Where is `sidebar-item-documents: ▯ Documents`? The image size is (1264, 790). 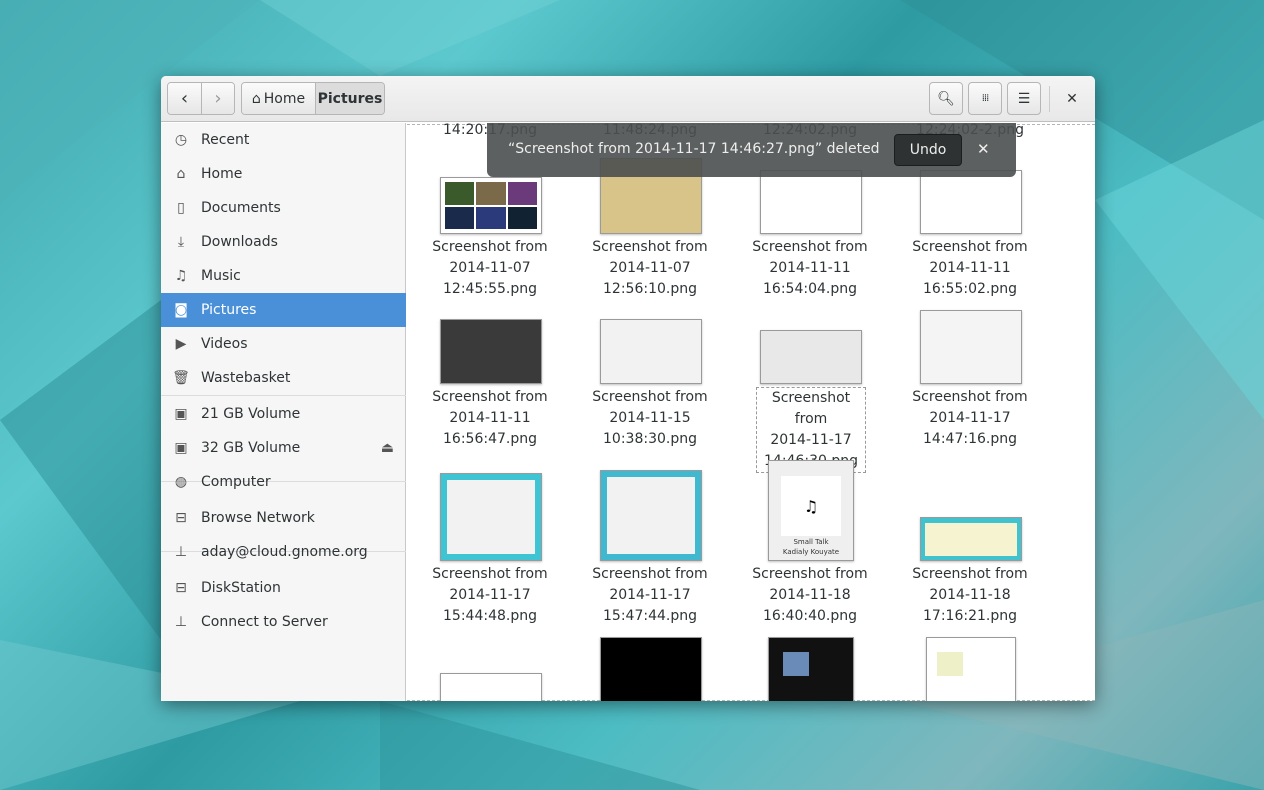
sidebar-item-documents: ▯ Documents is located at coordinates (283, 208).